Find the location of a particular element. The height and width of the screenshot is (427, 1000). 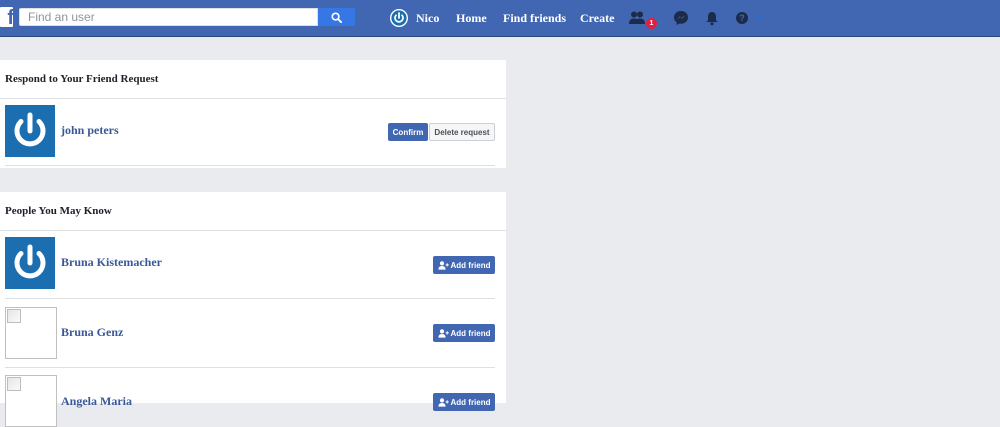

list-item: Bruna Genz Add friend is located at coordinates (250, 333).